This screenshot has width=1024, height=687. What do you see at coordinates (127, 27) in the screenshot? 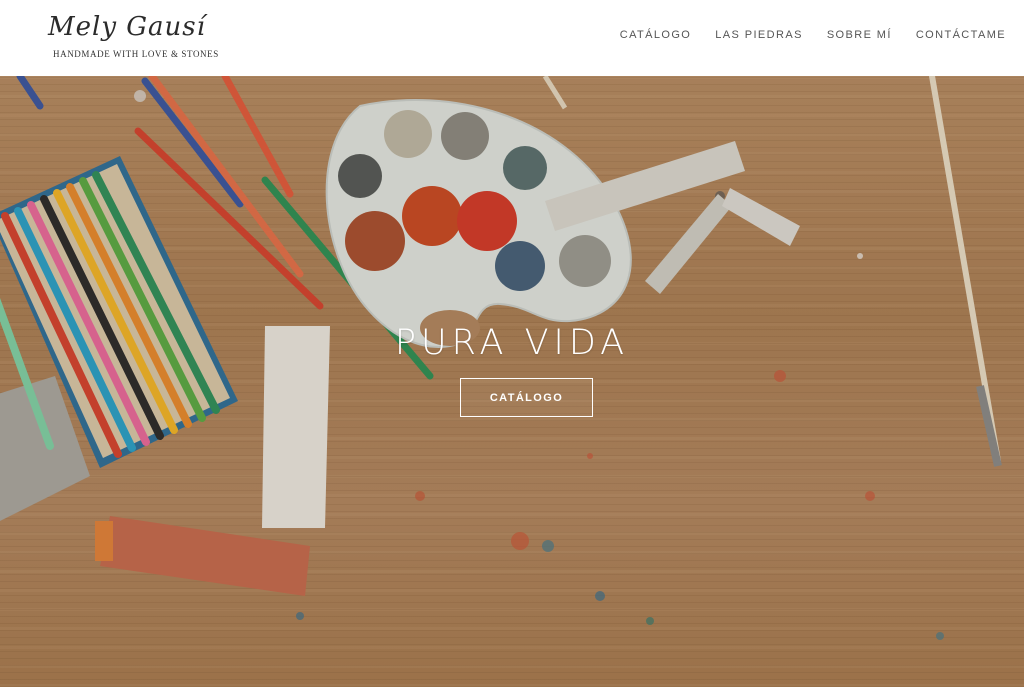
I see `logo-script: Mely Gausí` at bounding box center [127, 27].